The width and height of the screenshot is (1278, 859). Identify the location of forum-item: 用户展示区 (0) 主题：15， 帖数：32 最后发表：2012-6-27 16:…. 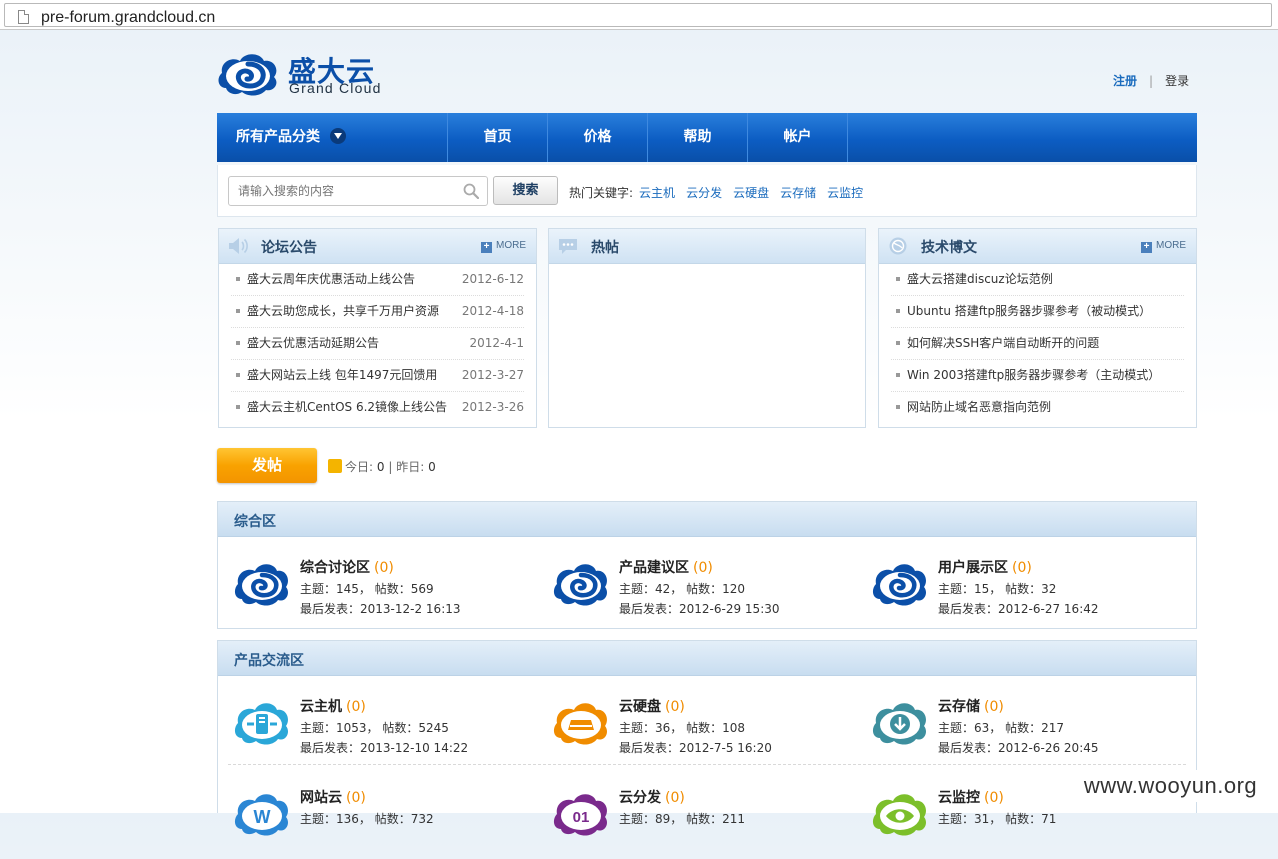
(1021, 594).